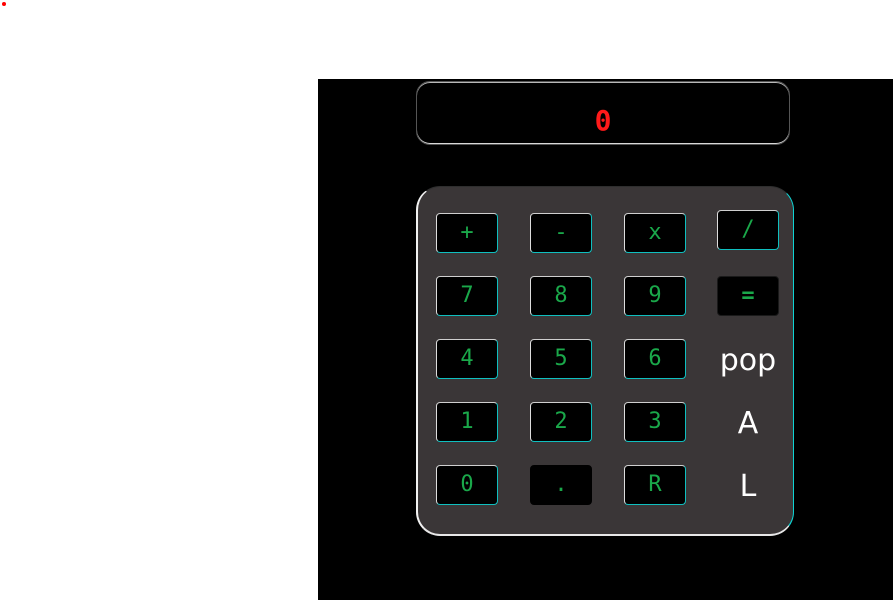 Image resolution: width=893 pixels, height=600 pixels. What do you see at coordinates (467, 233) in the screenshot?
I see `plus-button: +` at bounding box center [467, 233].